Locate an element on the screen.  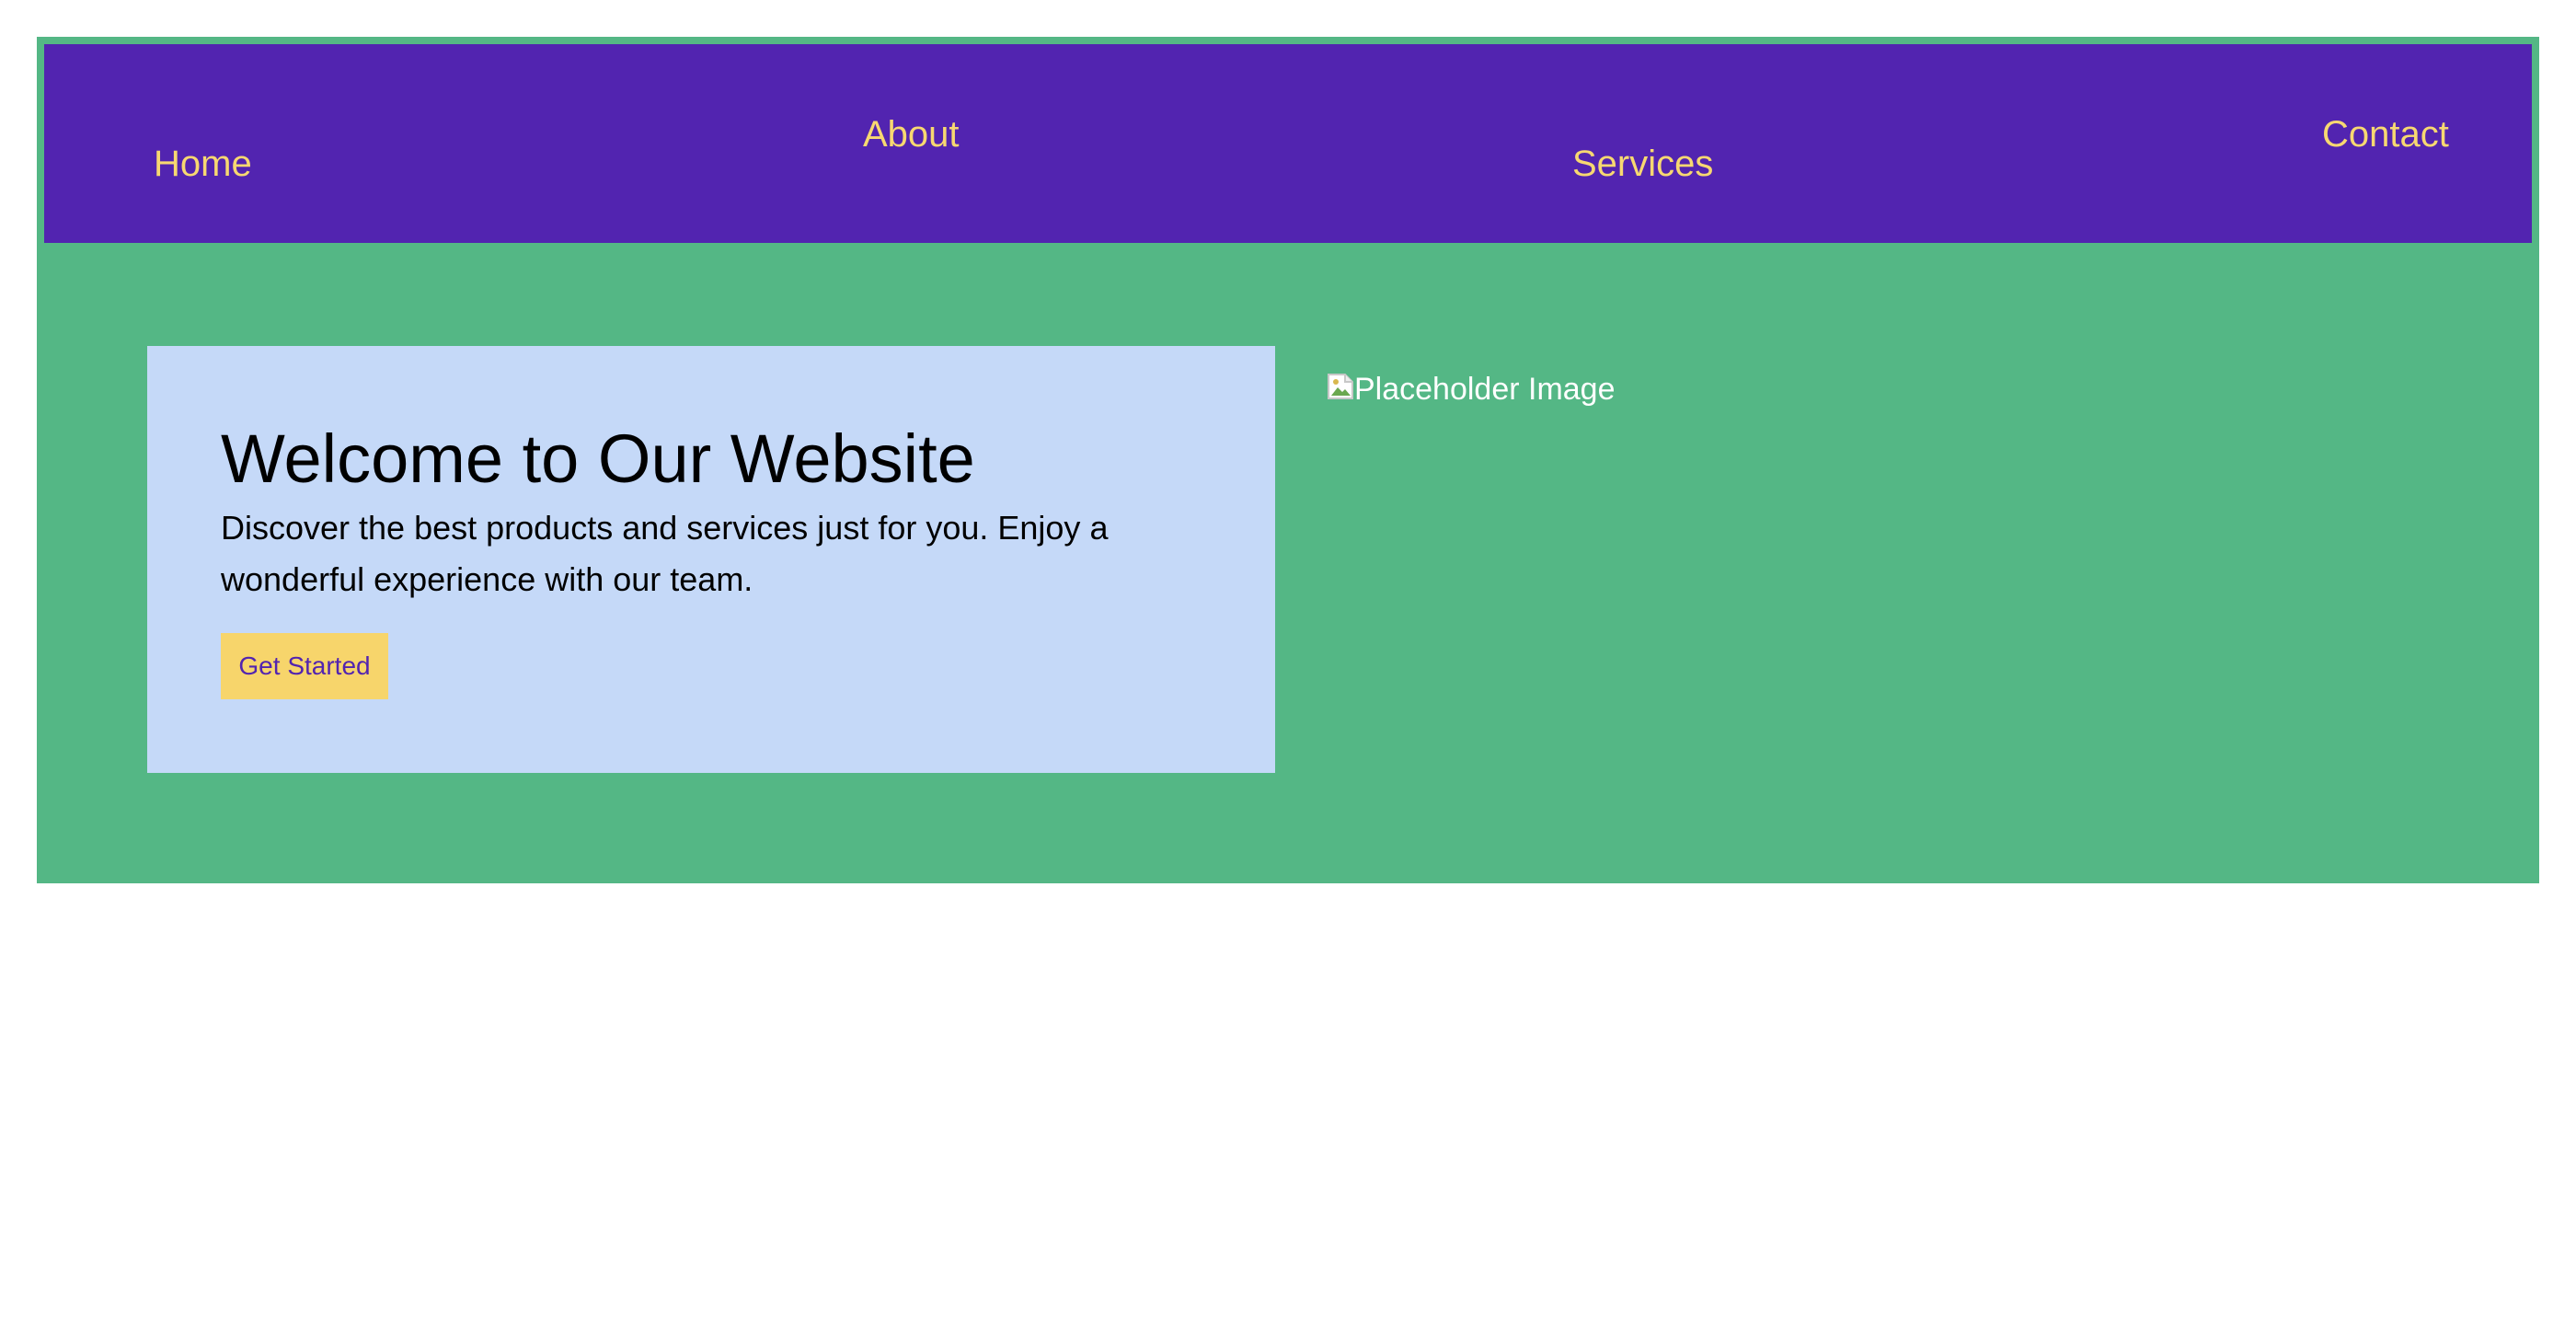
get-started-button: Get Started is located at coordinates (304, 666).